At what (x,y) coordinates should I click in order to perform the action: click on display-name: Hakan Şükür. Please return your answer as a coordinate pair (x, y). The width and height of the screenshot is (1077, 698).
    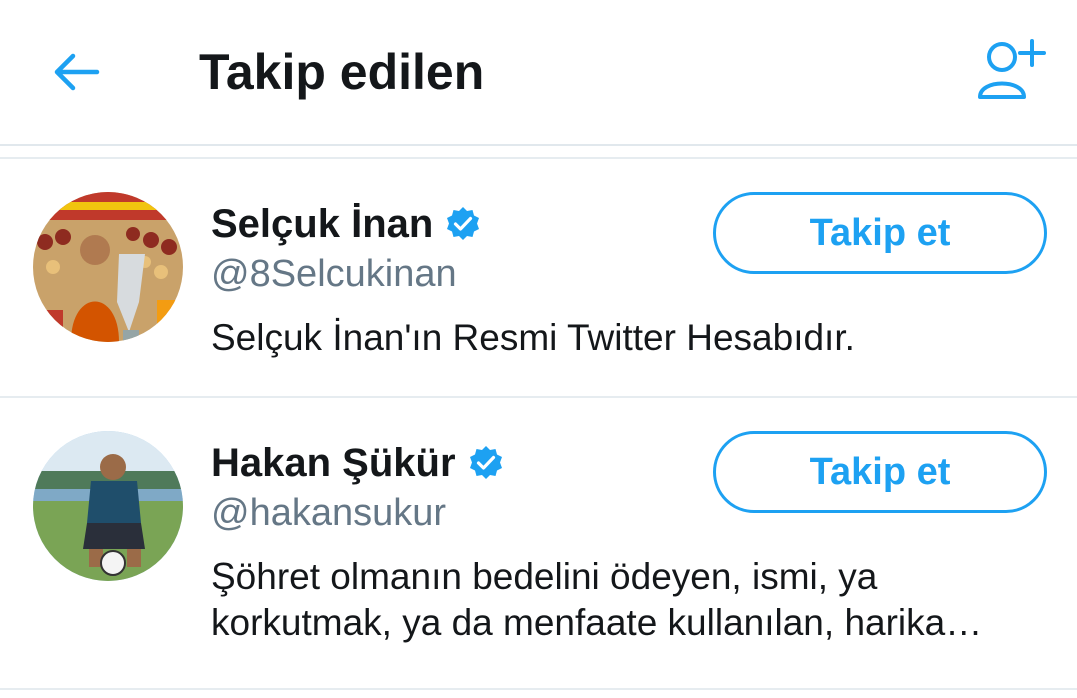
    Looking at the image, I should click on (333, 463).